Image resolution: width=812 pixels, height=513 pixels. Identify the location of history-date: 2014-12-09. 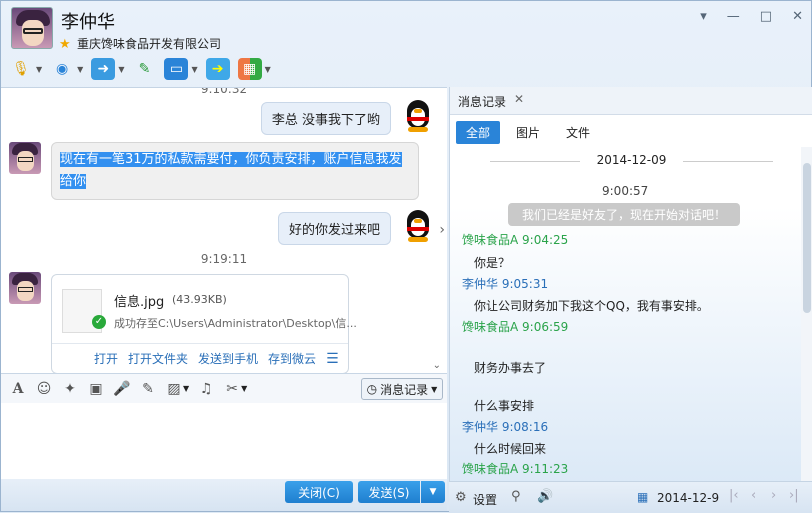
(631, 160).